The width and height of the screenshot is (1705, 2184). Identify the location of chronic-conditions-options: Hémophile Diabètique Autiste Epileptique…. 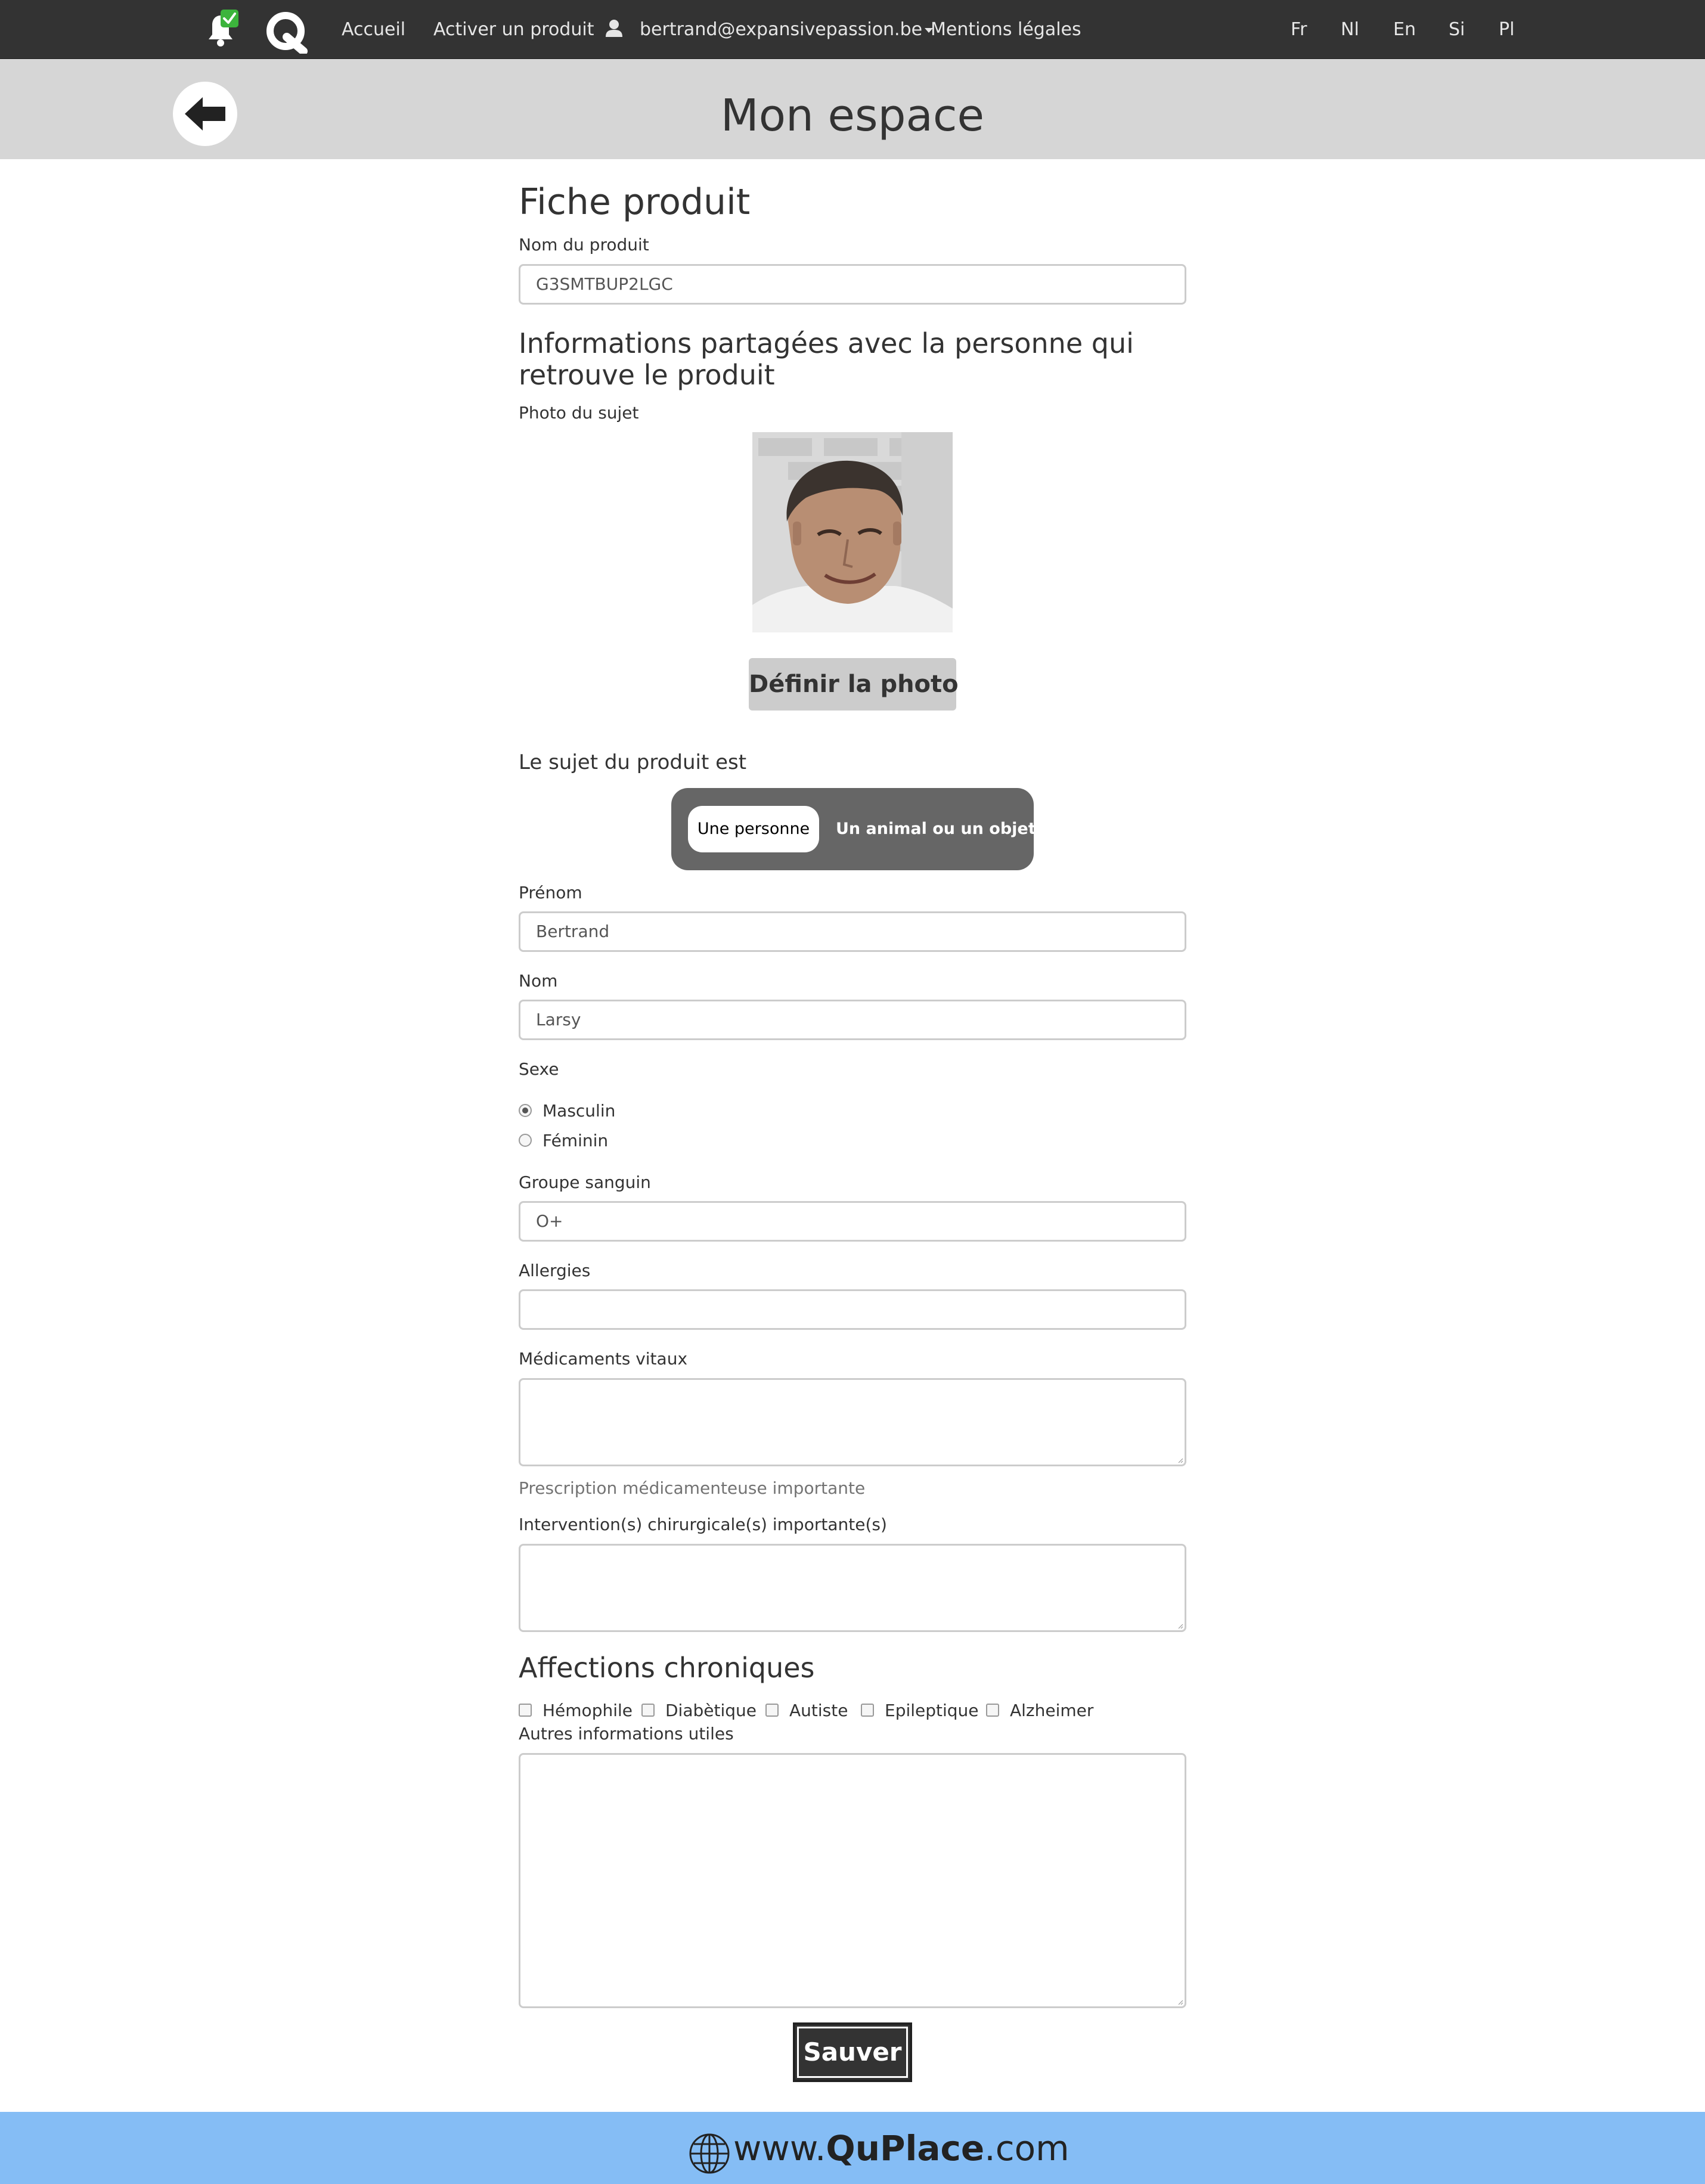
(852, 1710).